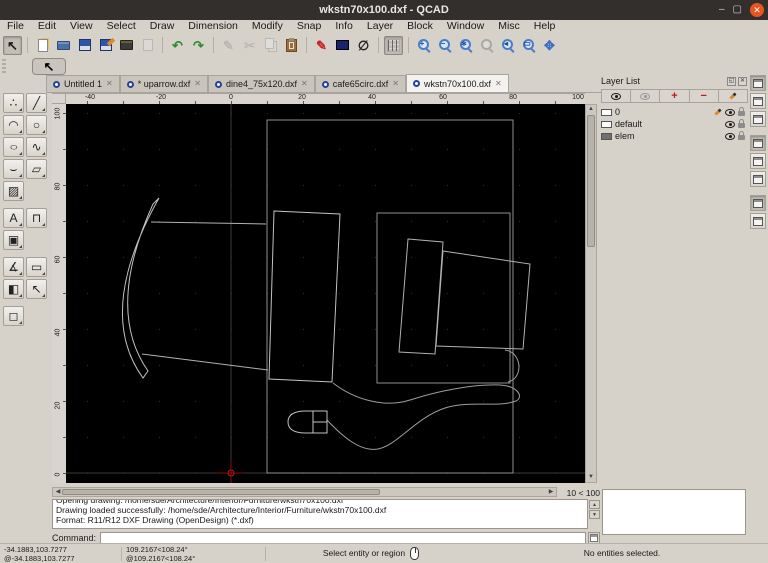 This screenshot has width=768, height=563. Describe the element at coordinates (121, 26) in the screenshot. I see `menu-select: Select` at that location.